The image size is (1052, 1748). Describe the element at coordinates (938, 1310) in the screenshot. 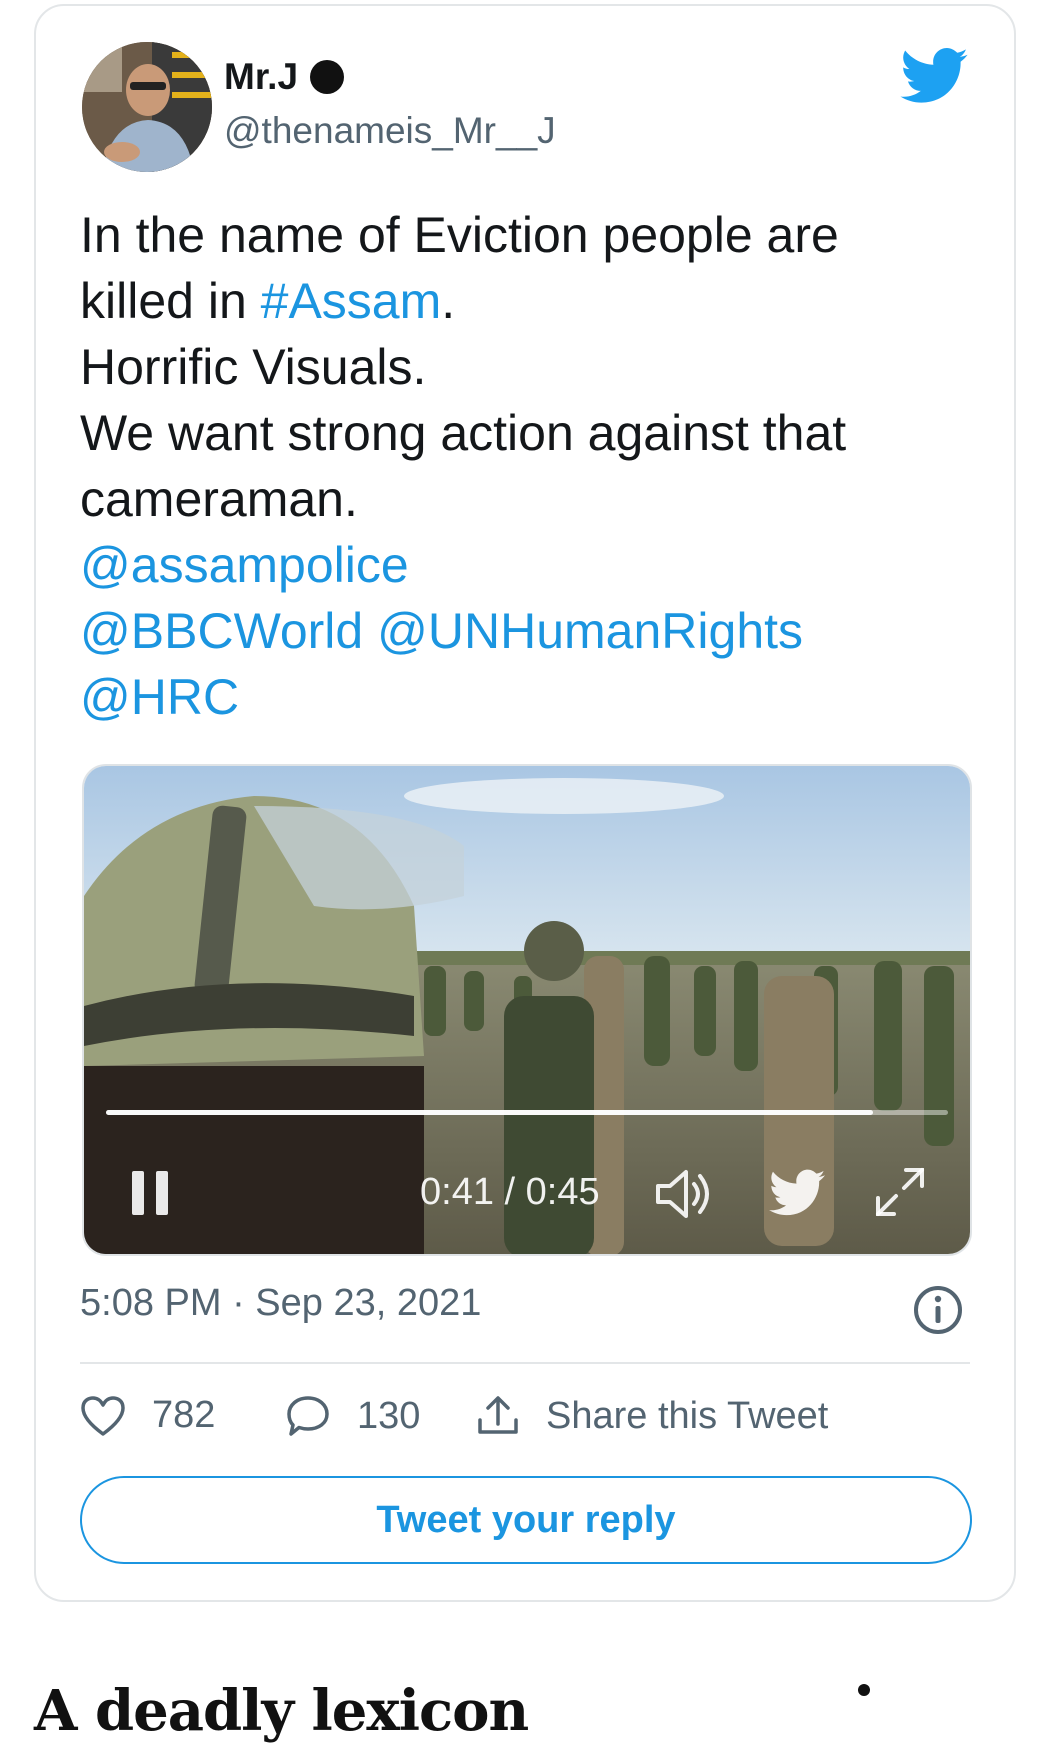

I see `info-icon` at that location.